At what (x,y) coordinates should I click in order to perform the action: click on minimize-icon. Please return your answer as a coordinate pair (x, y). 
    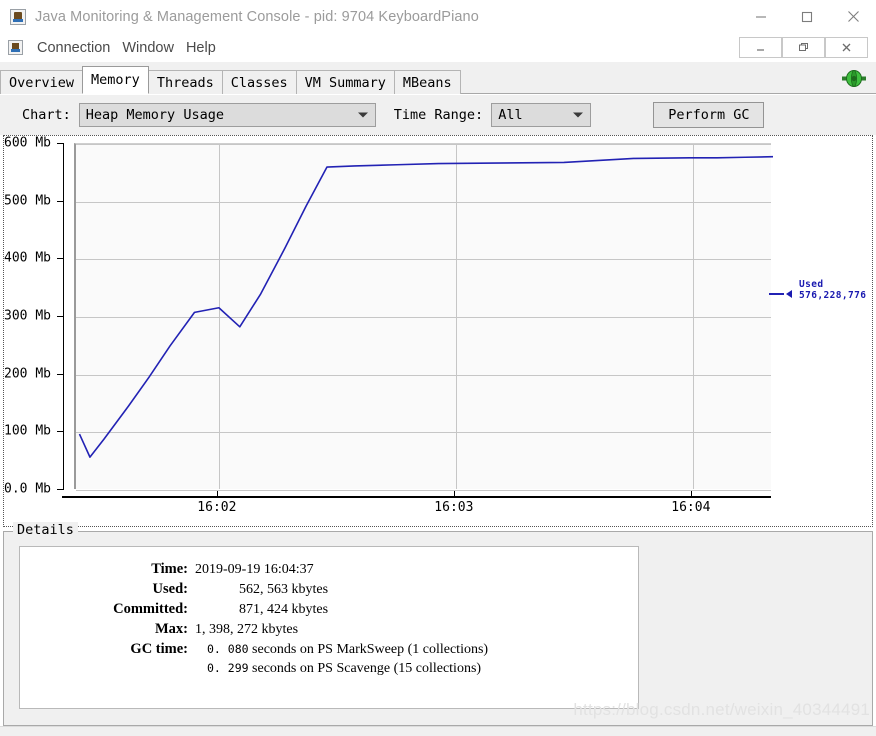
    Looking at the image, I should click on (761, 16).